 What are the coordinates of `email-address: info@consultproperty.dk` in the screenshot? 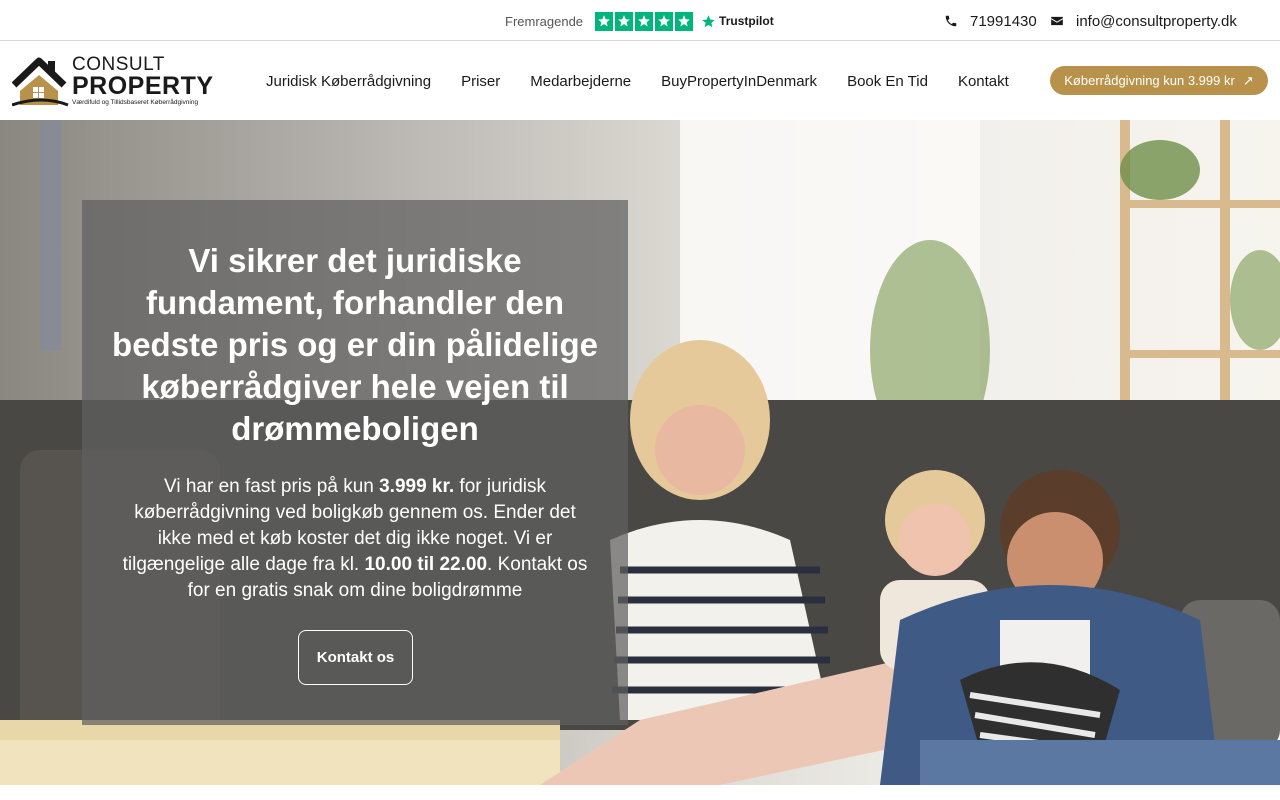 It's located at (1156, 21).